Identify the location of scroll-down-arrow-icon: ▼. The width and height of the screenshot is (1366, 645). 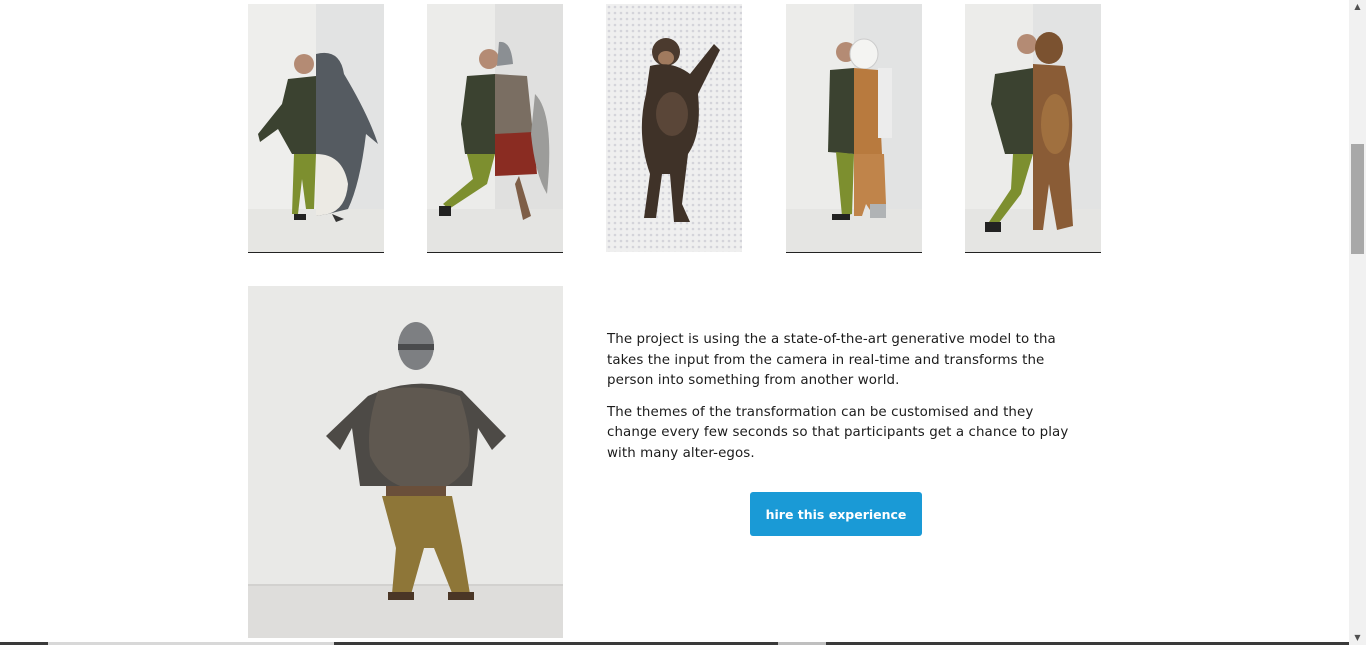
(1357, 638).